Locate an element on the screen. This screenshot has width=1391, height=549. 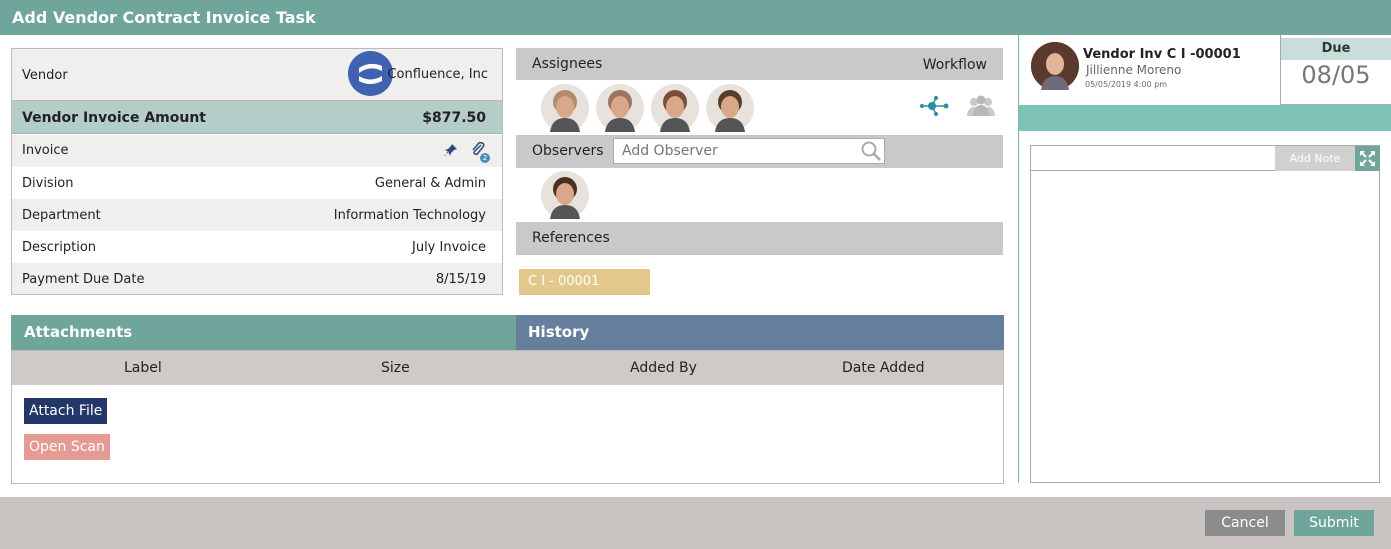
add-observer-input is located at coordinates (749, 151).